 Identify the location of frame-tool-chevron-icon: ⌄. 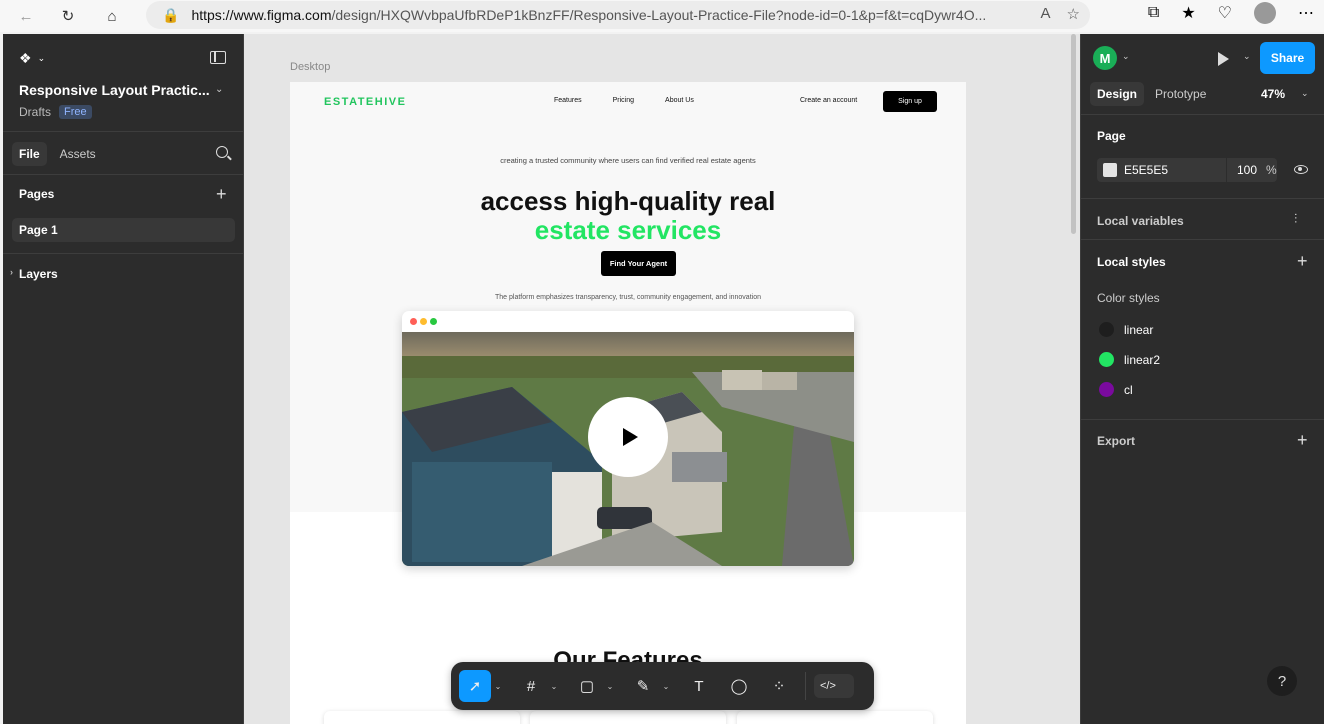
(554, 686).